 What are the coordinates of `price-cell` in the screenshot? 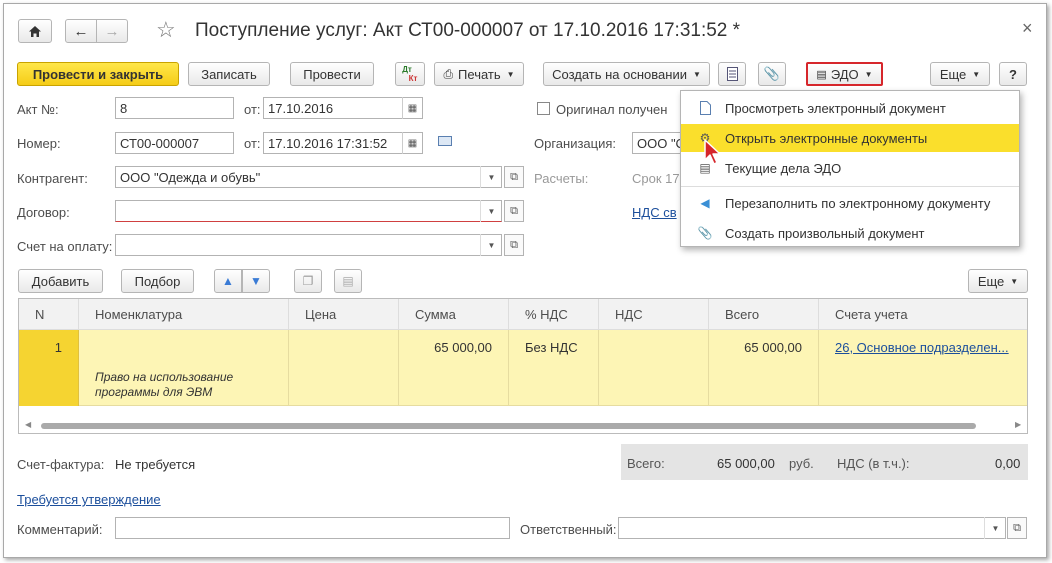 It's located at (344, 368).